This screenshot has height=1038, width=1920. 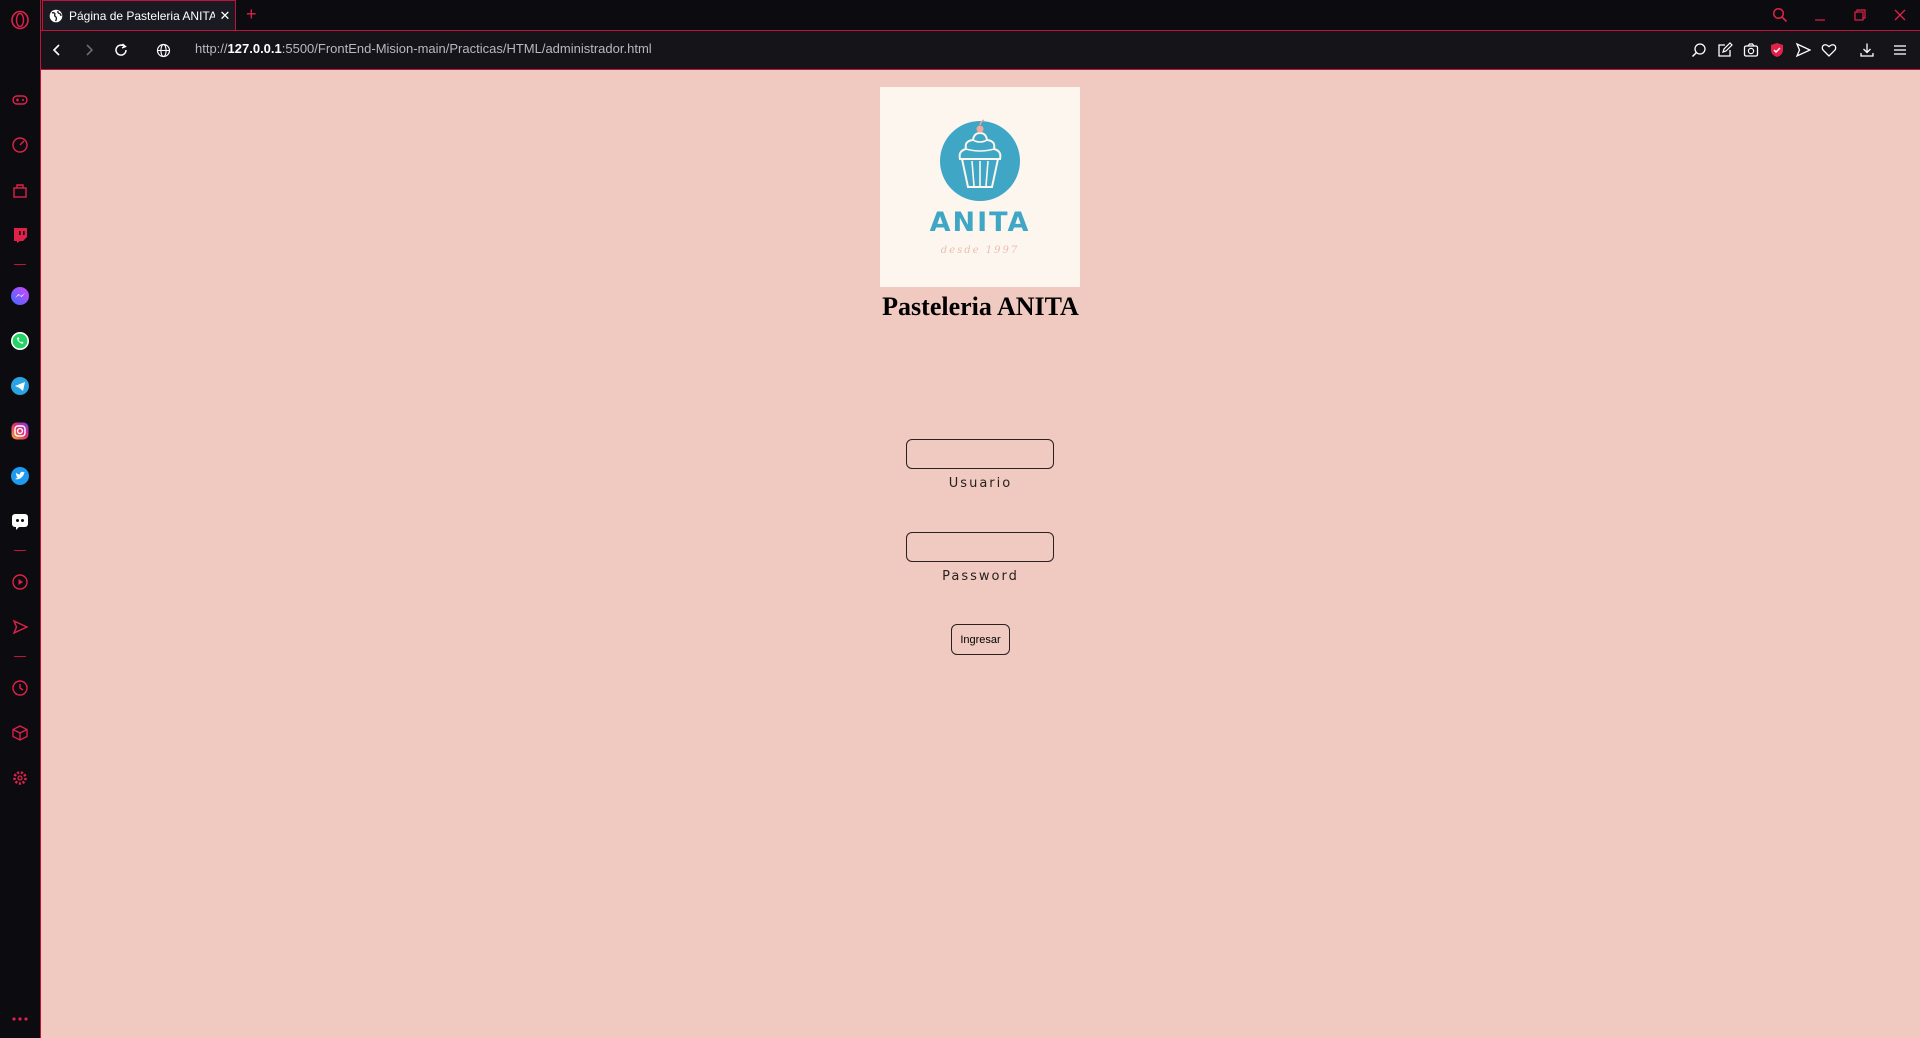 What do you see at coordinates (121, 50) in the screenshot?
I see `reload-icon` at bounding box center [121, 50].